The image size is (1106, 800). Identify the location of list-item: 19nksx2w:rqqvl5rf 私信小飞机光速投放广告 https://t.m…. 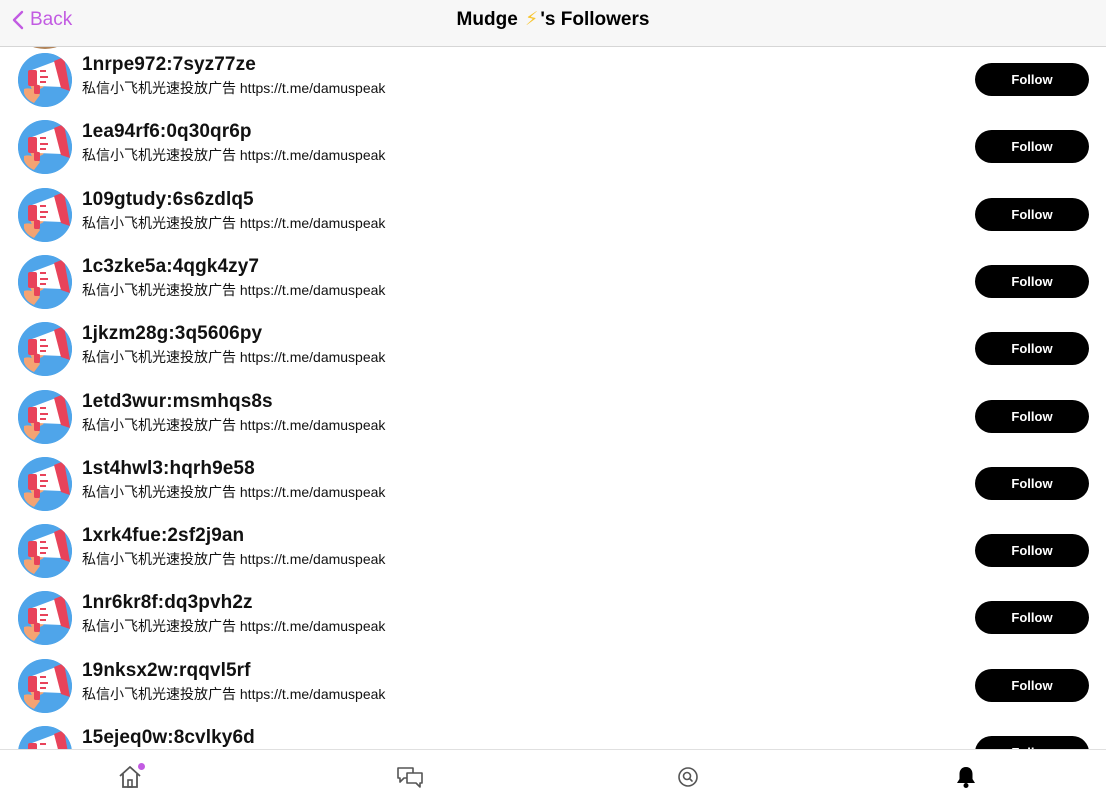
(553, 686).